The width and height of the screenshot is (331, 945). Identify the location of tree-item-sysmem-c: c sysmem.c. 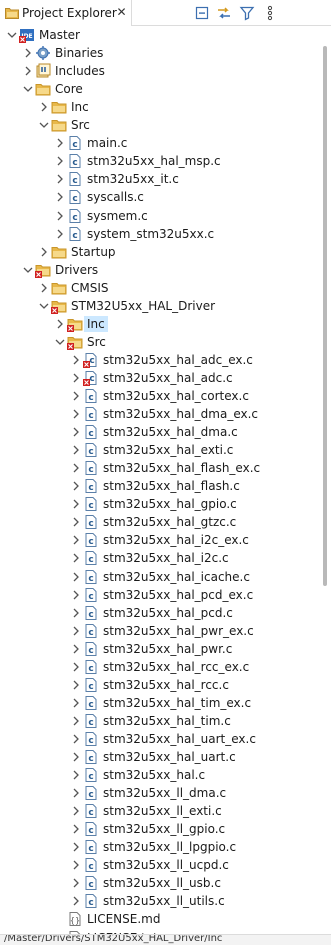
(159, 216).